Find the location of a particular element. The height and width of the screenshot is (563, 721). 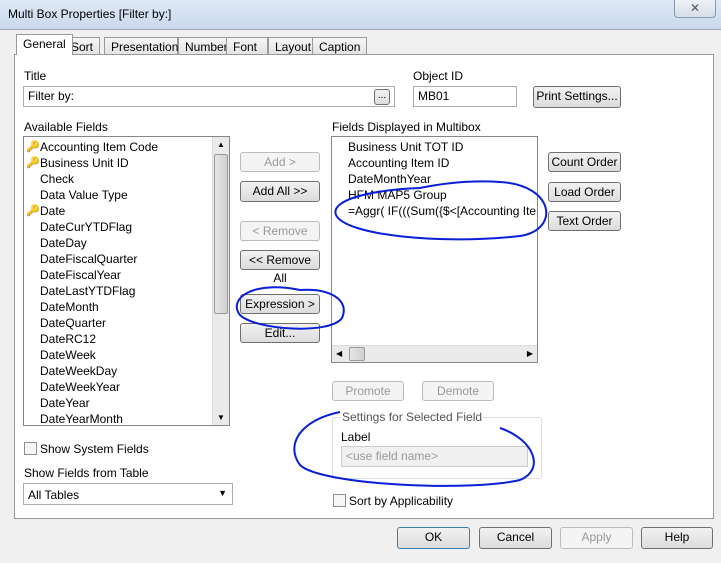

settings-group-label: Settings for Selected Field is located at coordinates (412, 417).